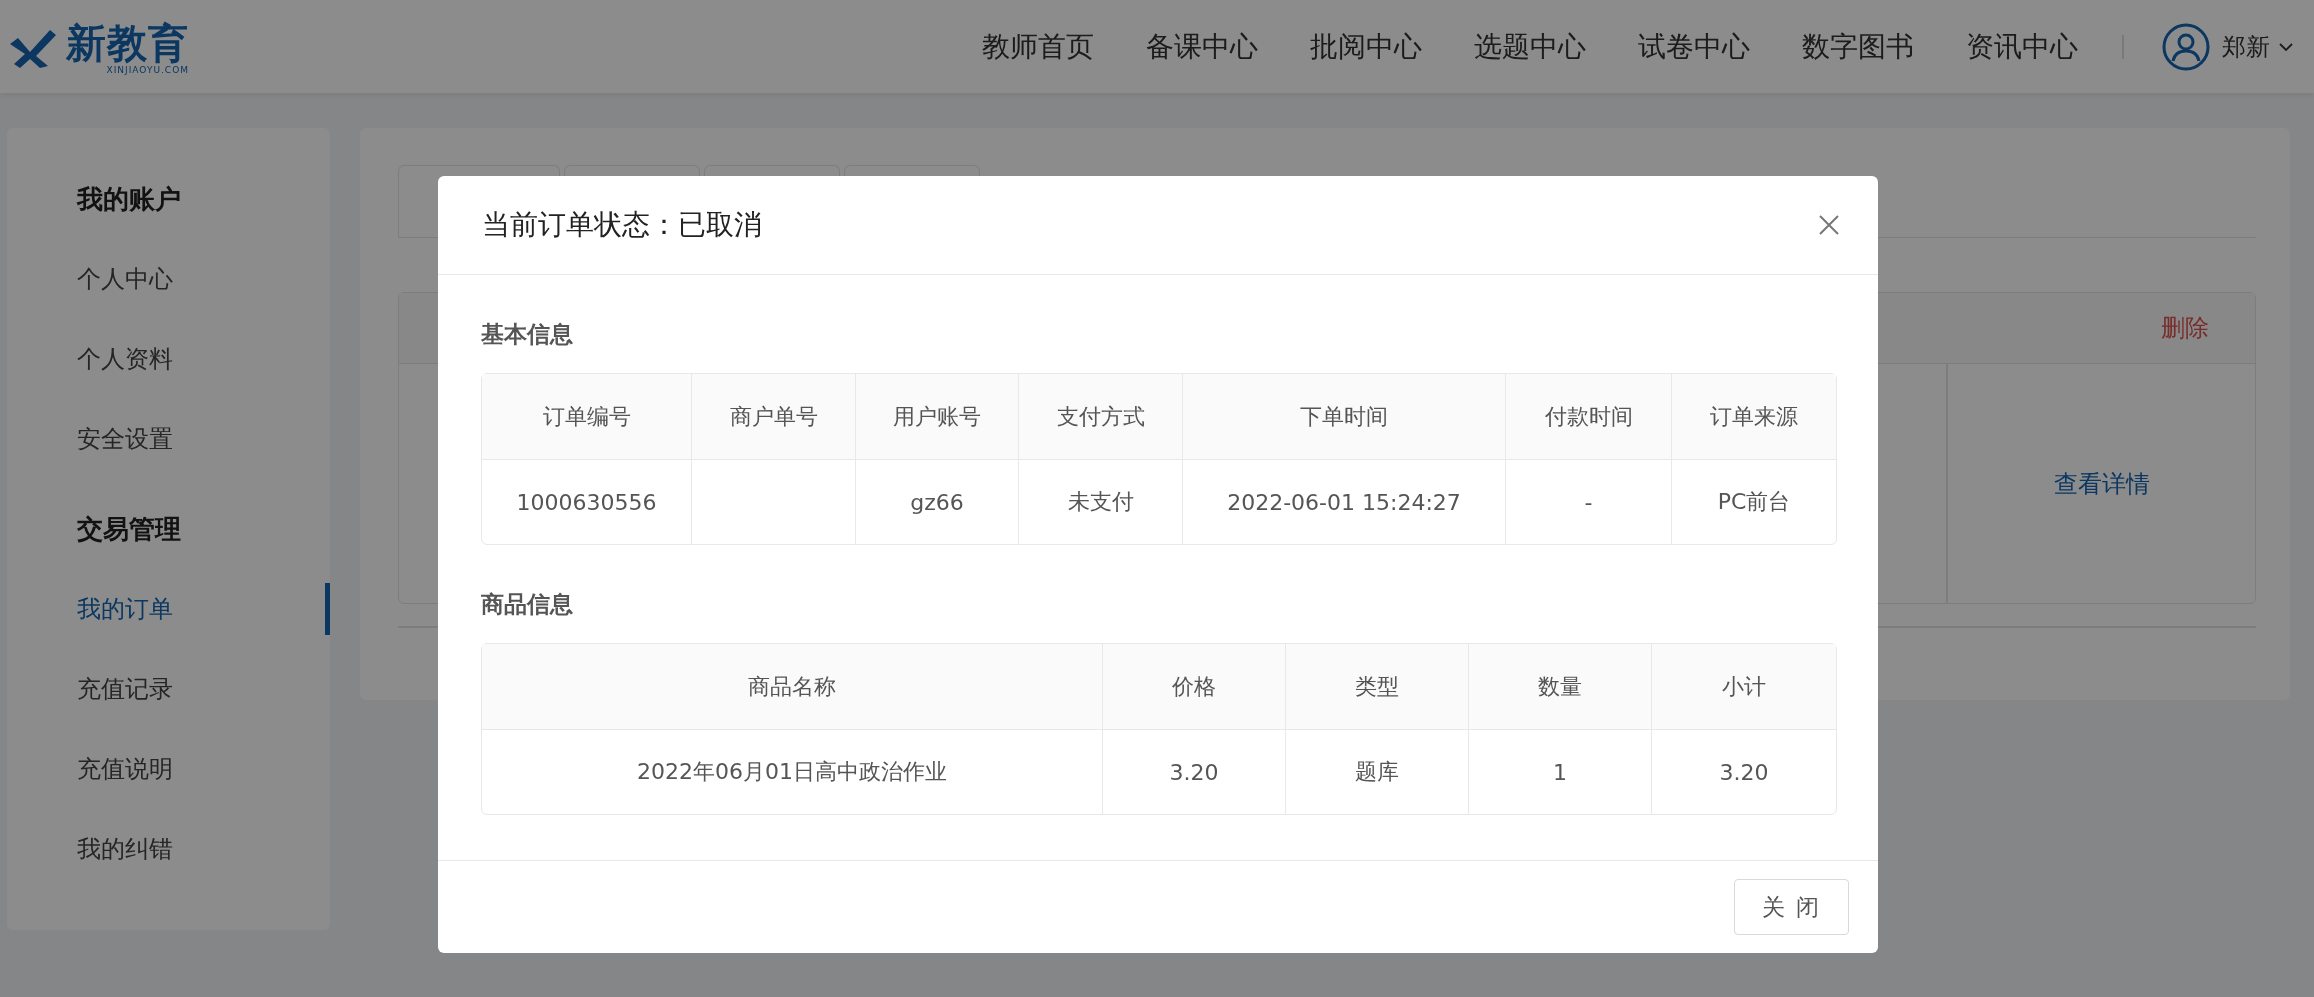 Image resolution: width=2314 pixels, height=997 pixels. Describe the element at coordinates (1377, 771) in the screenshot. I see `table-cell: 题库` at that location.